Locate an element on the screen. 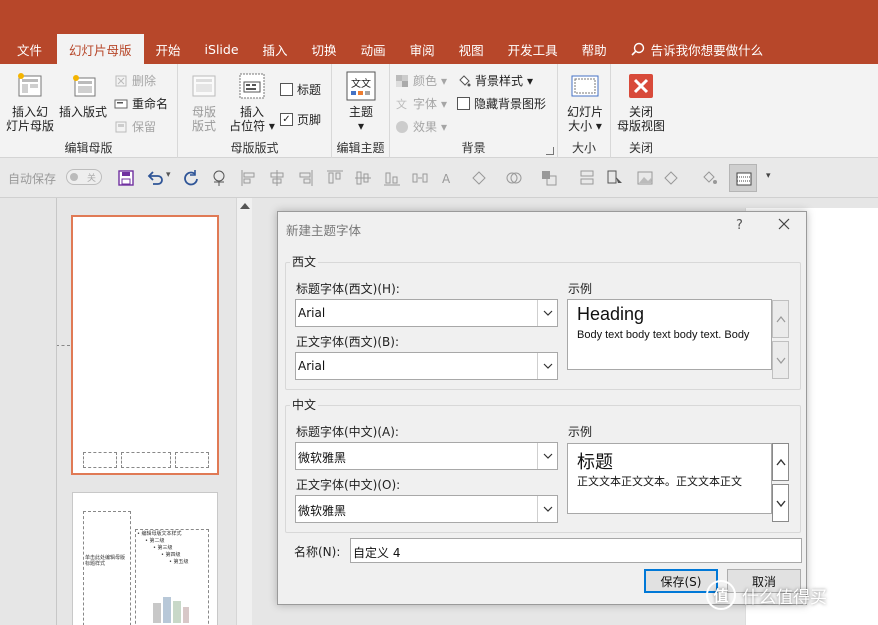  distribute-horizontal-icon is located at coordinates (420, 178).